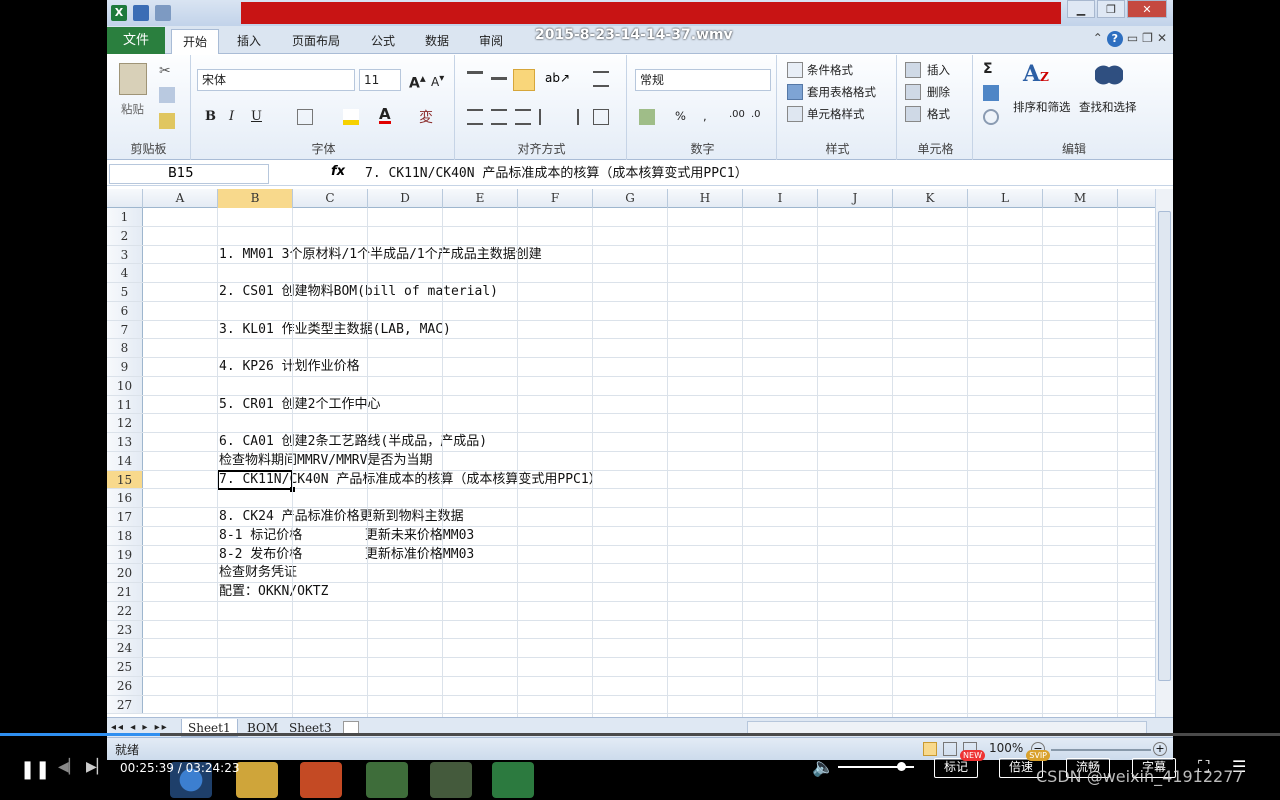 Image resolution: width=1280 pixels, height=800 pixels. I want to click on format-cells-button: 格式, so click(938, 114).